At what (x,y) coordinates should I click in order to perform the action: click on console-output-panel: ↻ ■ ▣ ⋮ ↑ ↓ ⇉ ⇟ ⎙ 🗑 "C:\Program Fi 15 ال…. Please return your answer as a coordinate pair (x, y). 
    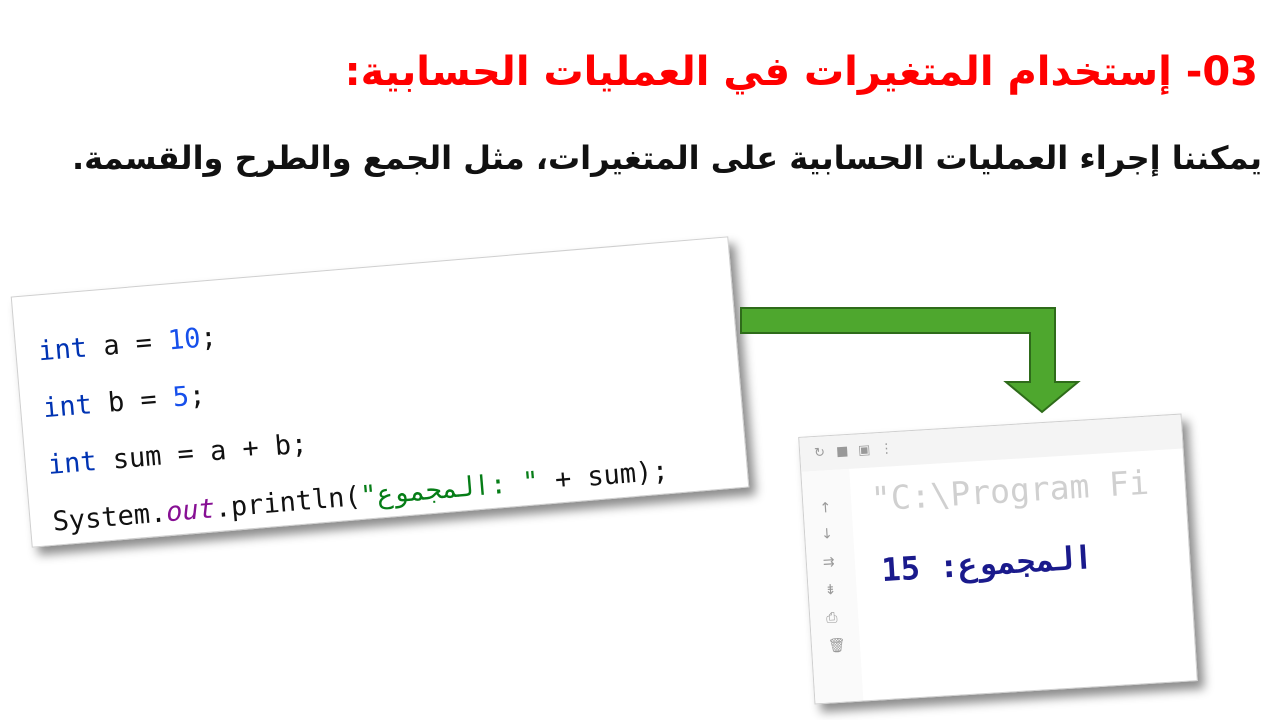
    Looking at the image, I should click on (998, 559).